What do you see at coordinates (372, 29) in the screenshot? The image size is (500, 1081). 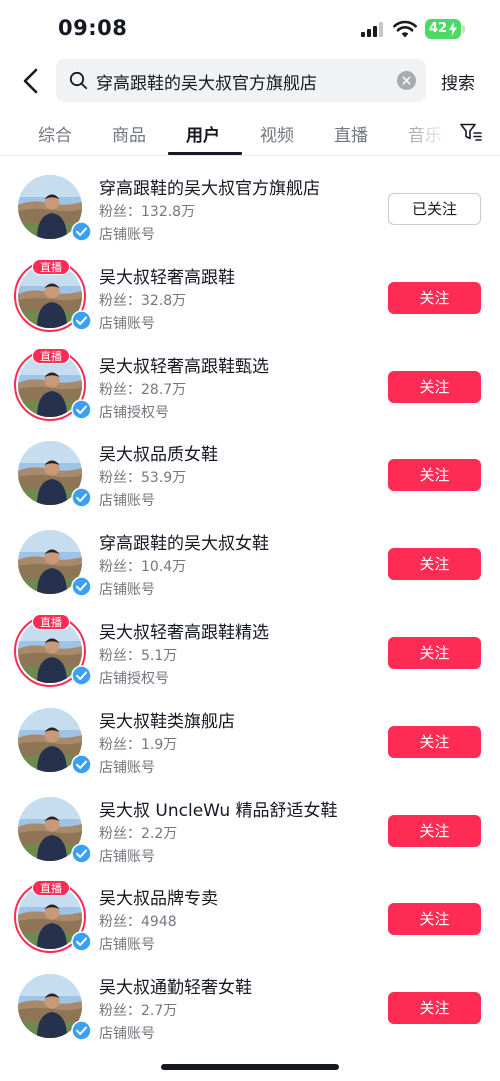 I see `cellular-signal-icon` at bounding box center [372, 29].